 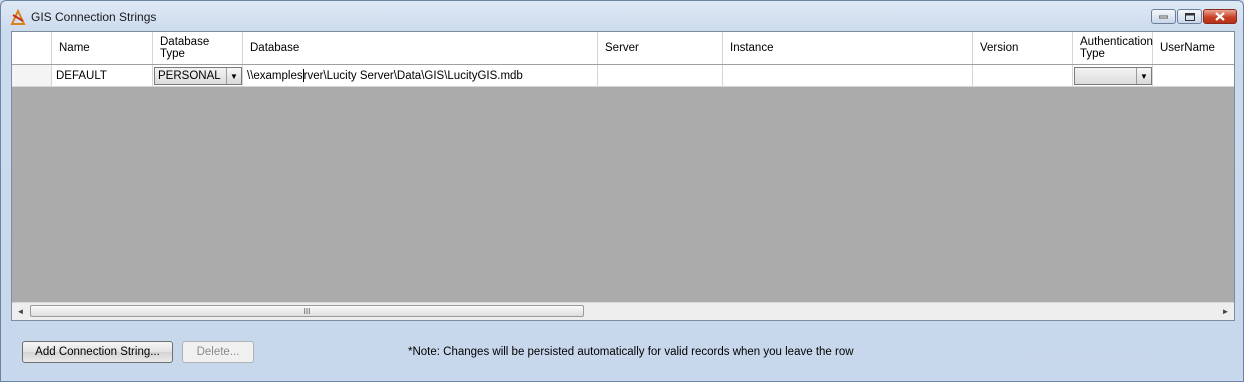 I want to click on database-text-before-cursor: \\examples, so click(x=275, y=75).